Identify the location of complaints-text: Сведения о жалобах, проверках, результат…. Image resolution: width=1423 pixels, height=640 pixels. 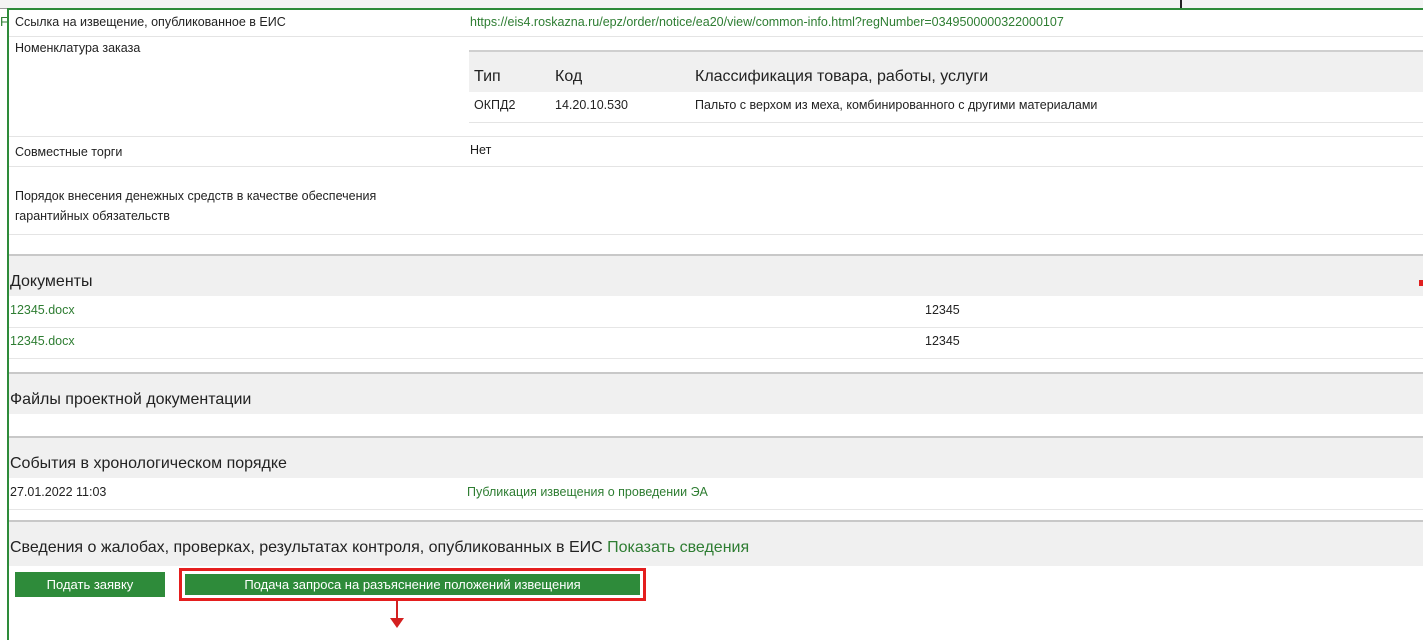
(306, 547).